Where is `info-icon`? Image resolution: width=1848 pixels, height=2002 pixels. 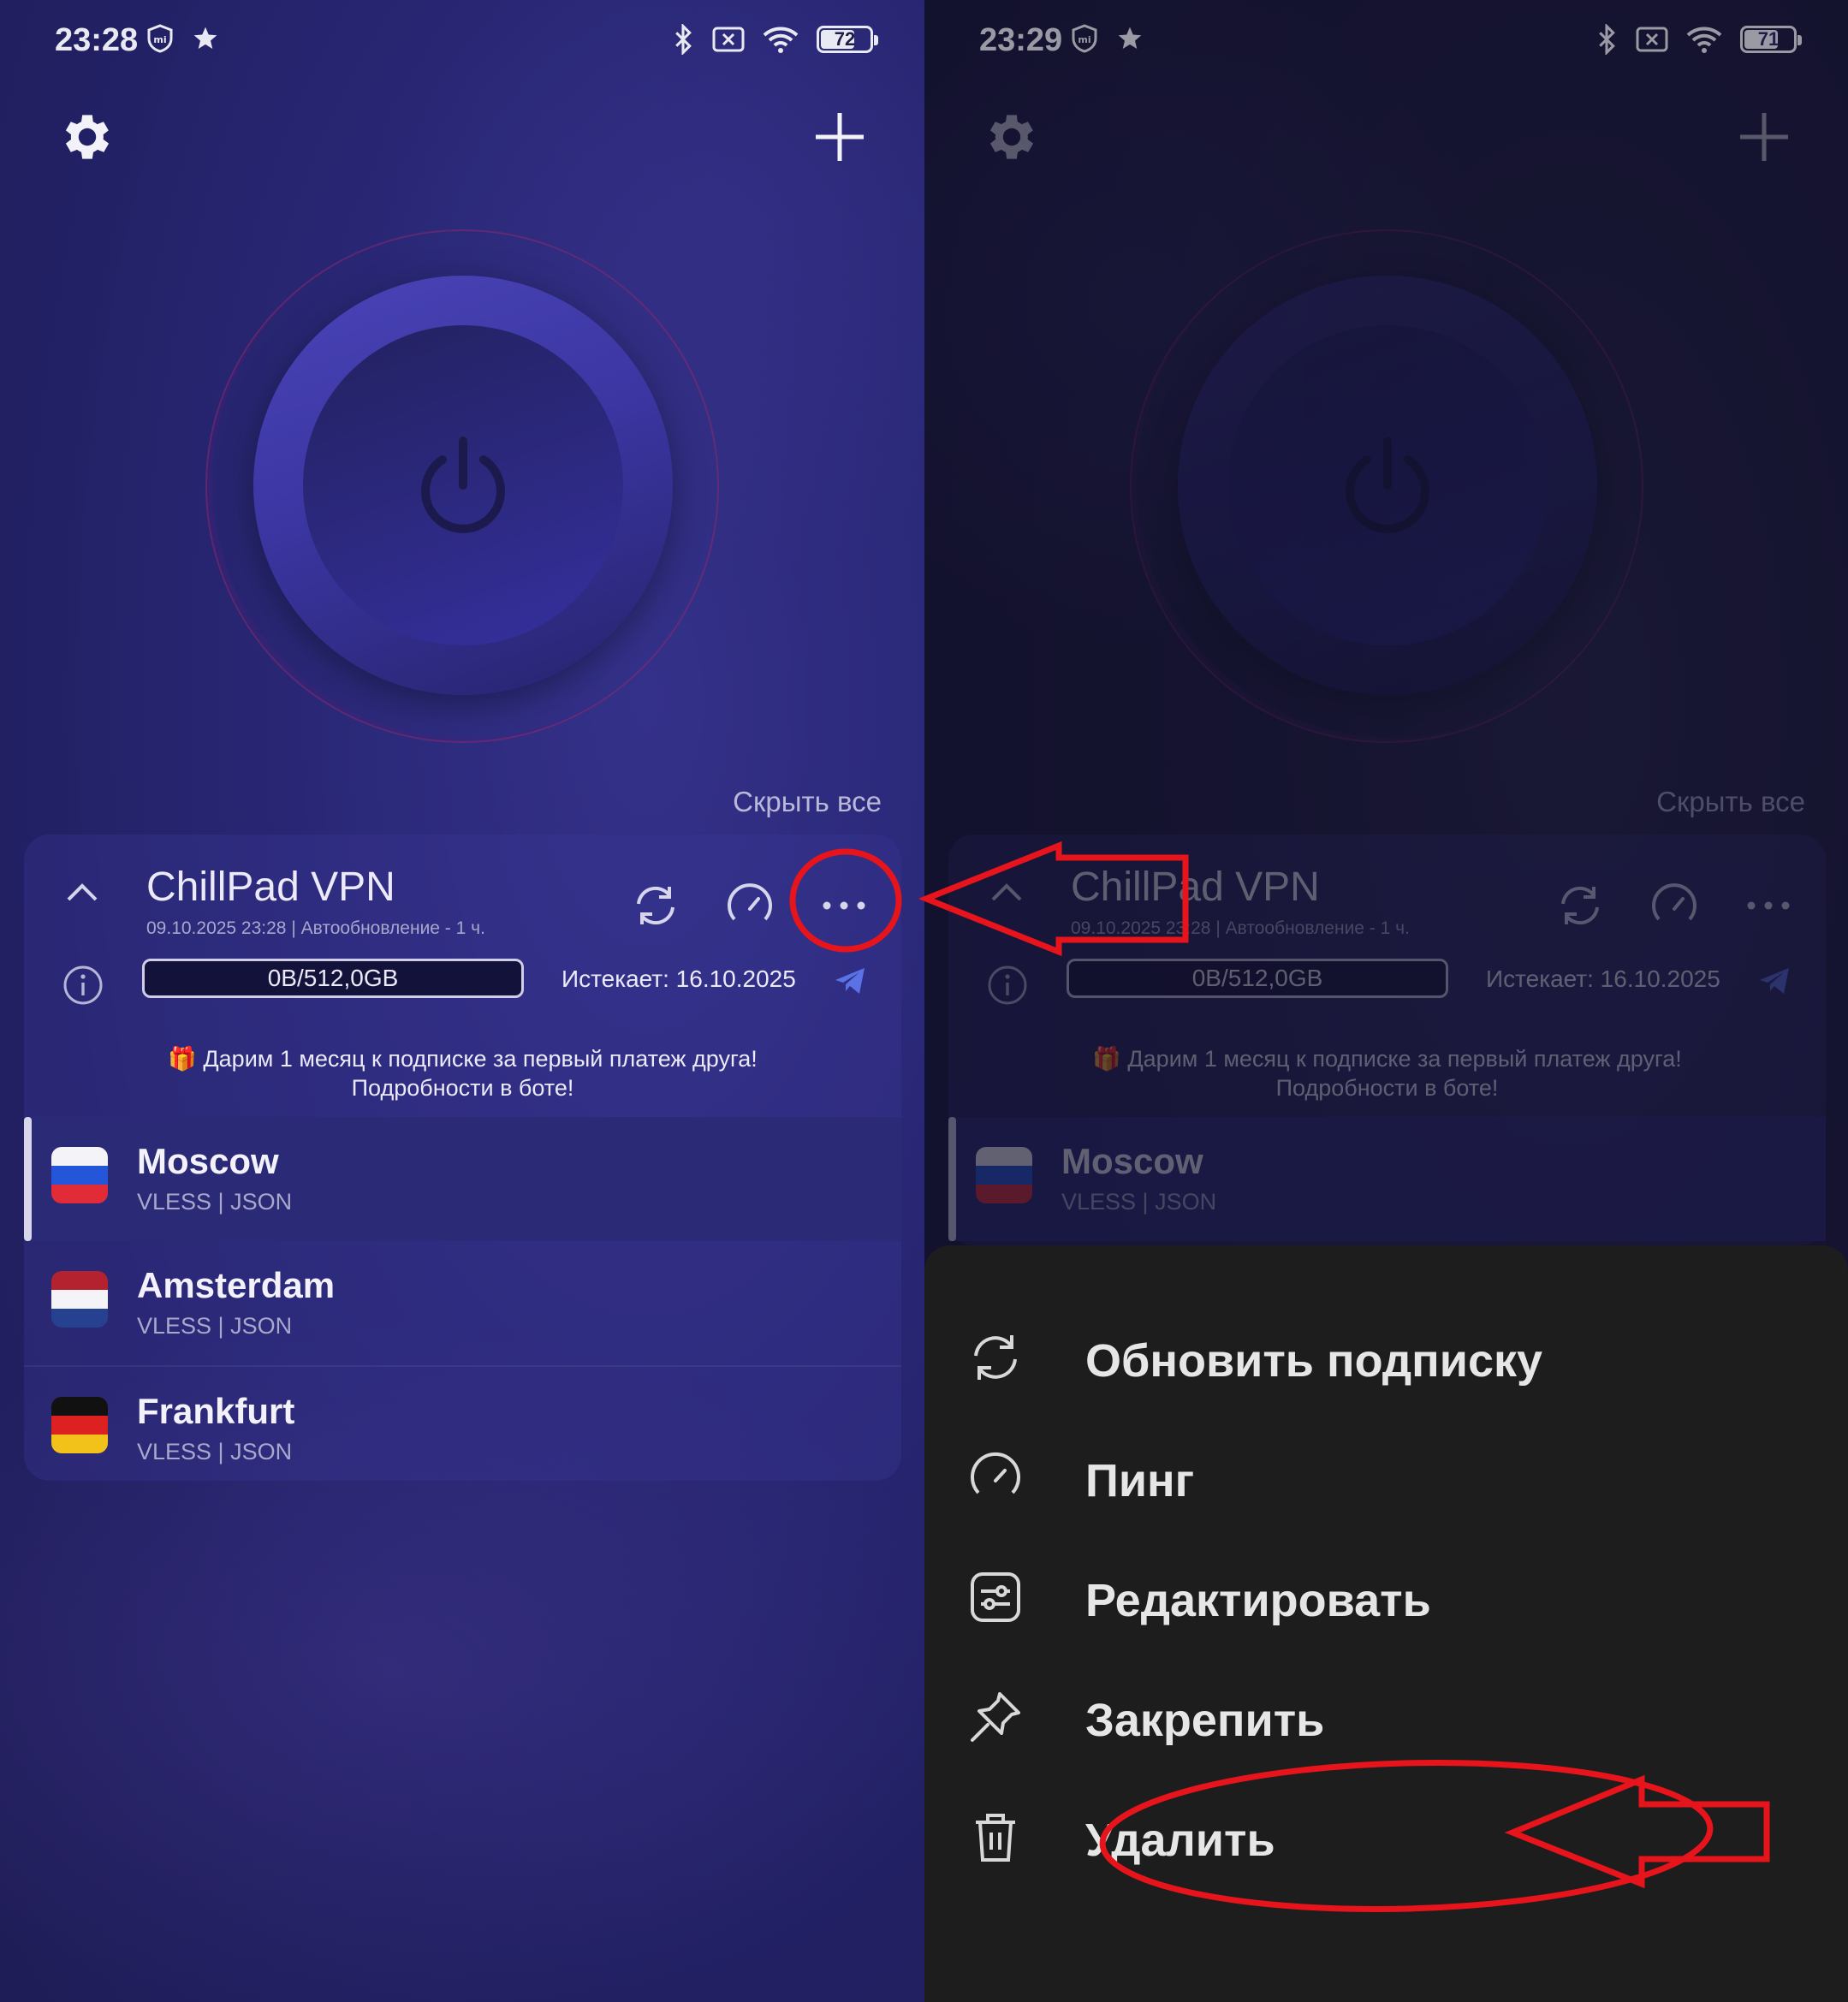
info-icon is located at coordinates (83, 985).